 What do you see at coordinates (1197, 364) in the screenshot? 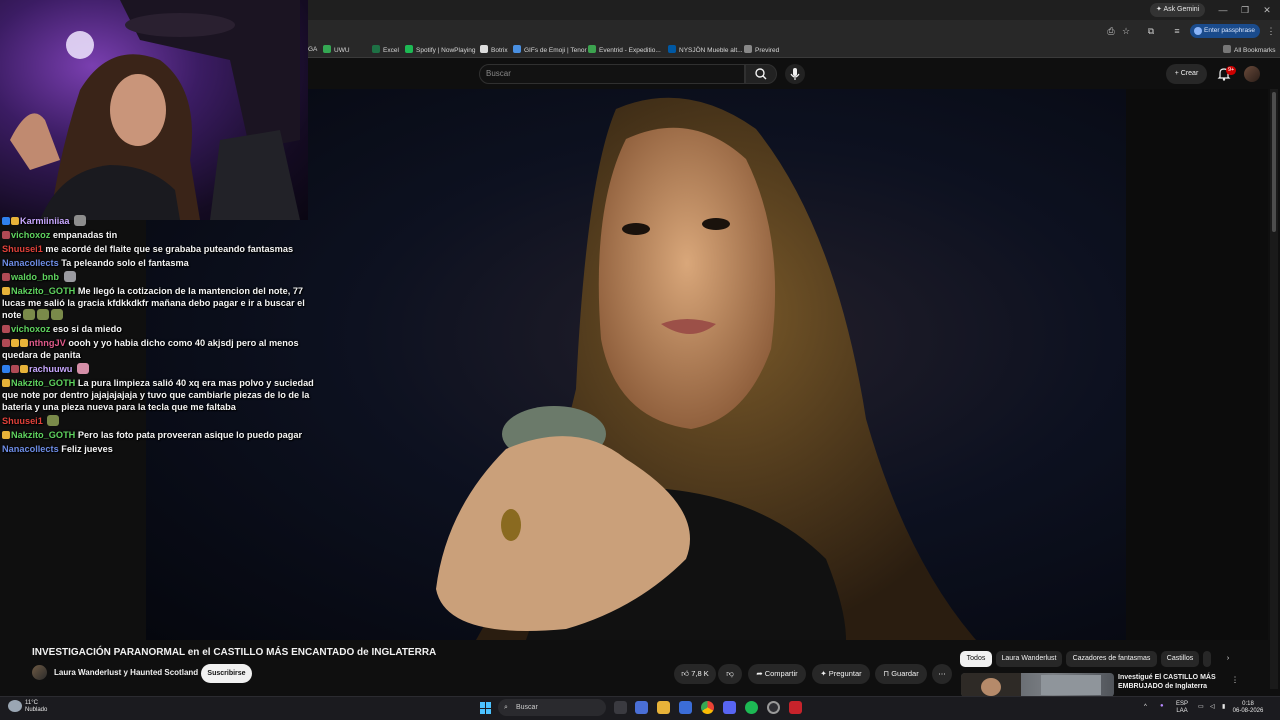
I see `secondary-column` at bounding box center [1197, 364].